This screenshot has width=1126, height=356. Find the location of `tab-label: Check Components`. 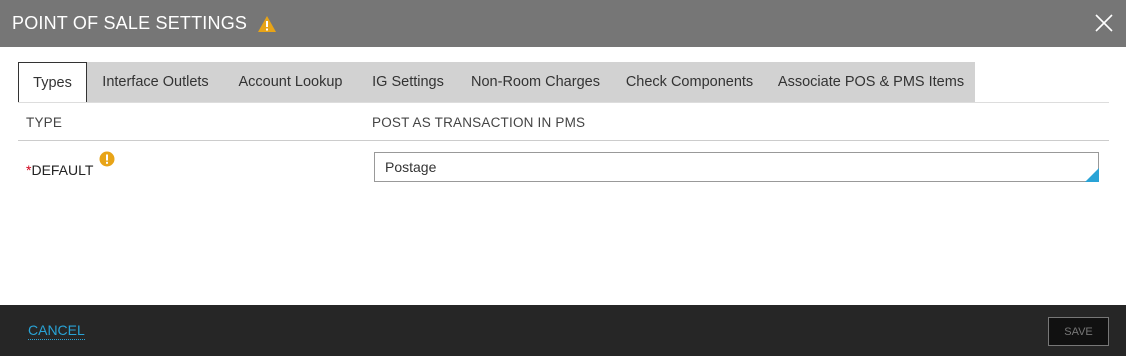

tab-label: Check Components is located at coordinates (689, 82).